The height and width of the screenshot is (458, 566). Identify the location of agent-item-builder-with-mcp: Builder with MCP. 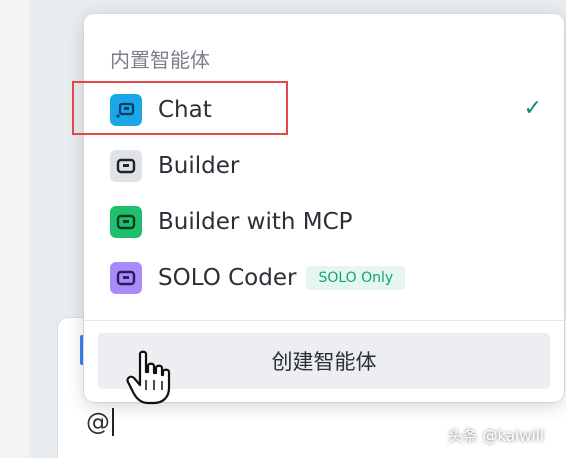
(324, 222).